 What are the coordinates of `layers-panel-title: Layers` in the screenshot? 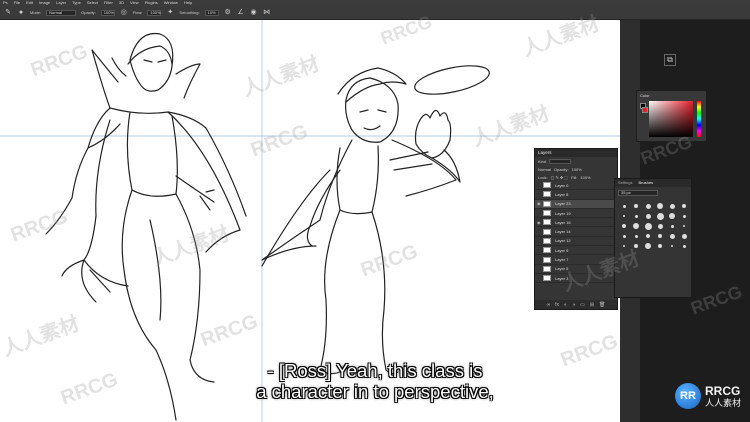 It's located at (576, 153).